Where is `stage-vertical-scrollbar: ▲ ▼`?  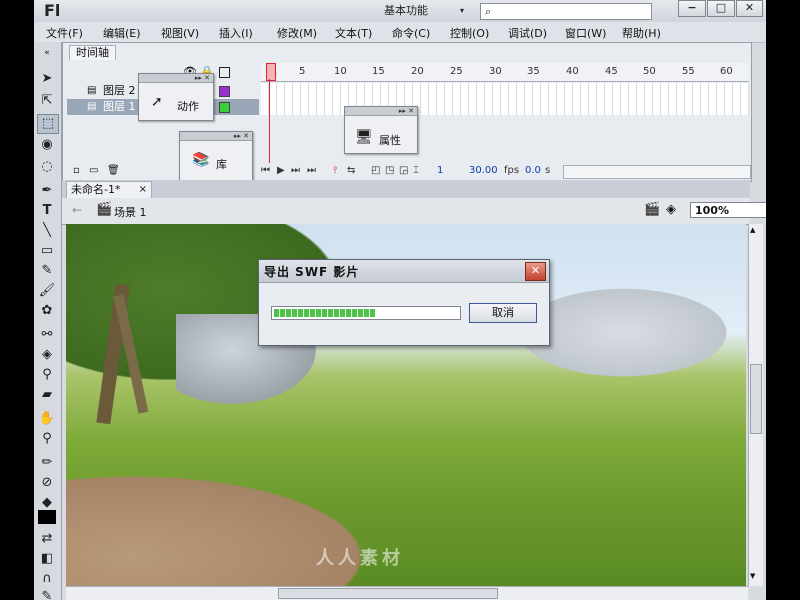 stage-vertical-scrollbar: ▲ ▼ is located at coordinates (755, 405).